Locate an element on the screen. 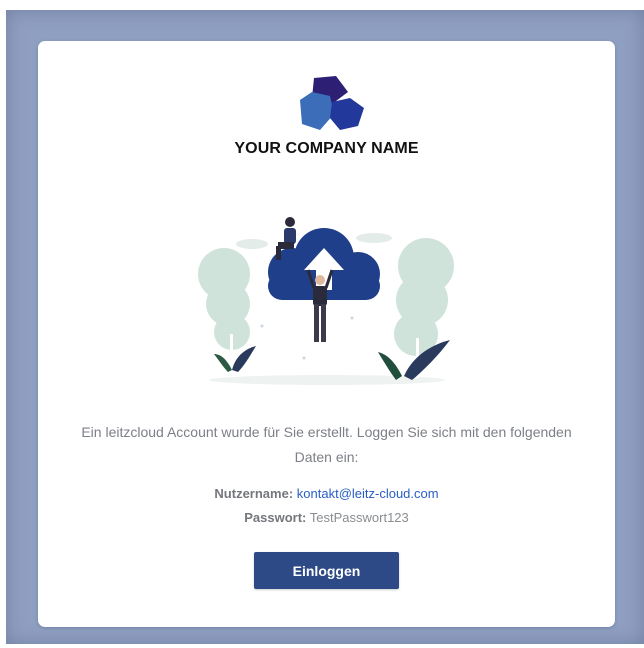 The width and height of the screenshot is (644, 648). password-line: Passwort: TestPasswort123 is located at coordinates (326, 517).